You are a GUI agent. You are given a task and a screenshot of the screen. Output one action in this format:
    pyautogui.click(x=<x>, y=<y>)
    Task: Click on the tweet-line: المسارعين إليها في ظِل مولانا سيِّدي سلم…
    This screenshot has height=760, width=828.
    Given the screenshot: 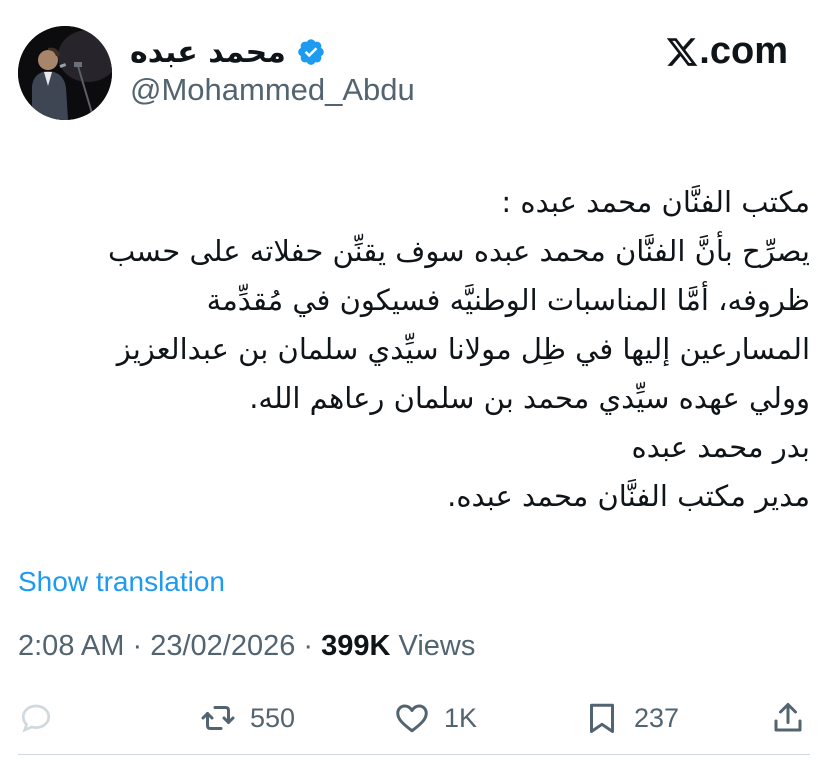 What is the action you would take?
    pyautogui.click(x=463, y=349)
    